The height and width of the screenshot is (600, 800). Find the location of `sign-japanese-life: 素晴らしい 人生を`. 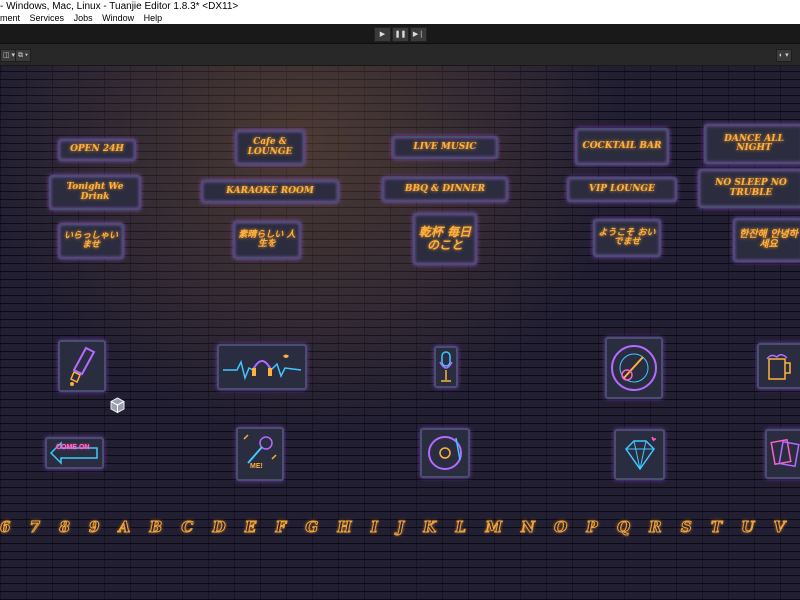

sign-japanese-life: 素晴らしい 人生を is located at coordinates (267, 240).